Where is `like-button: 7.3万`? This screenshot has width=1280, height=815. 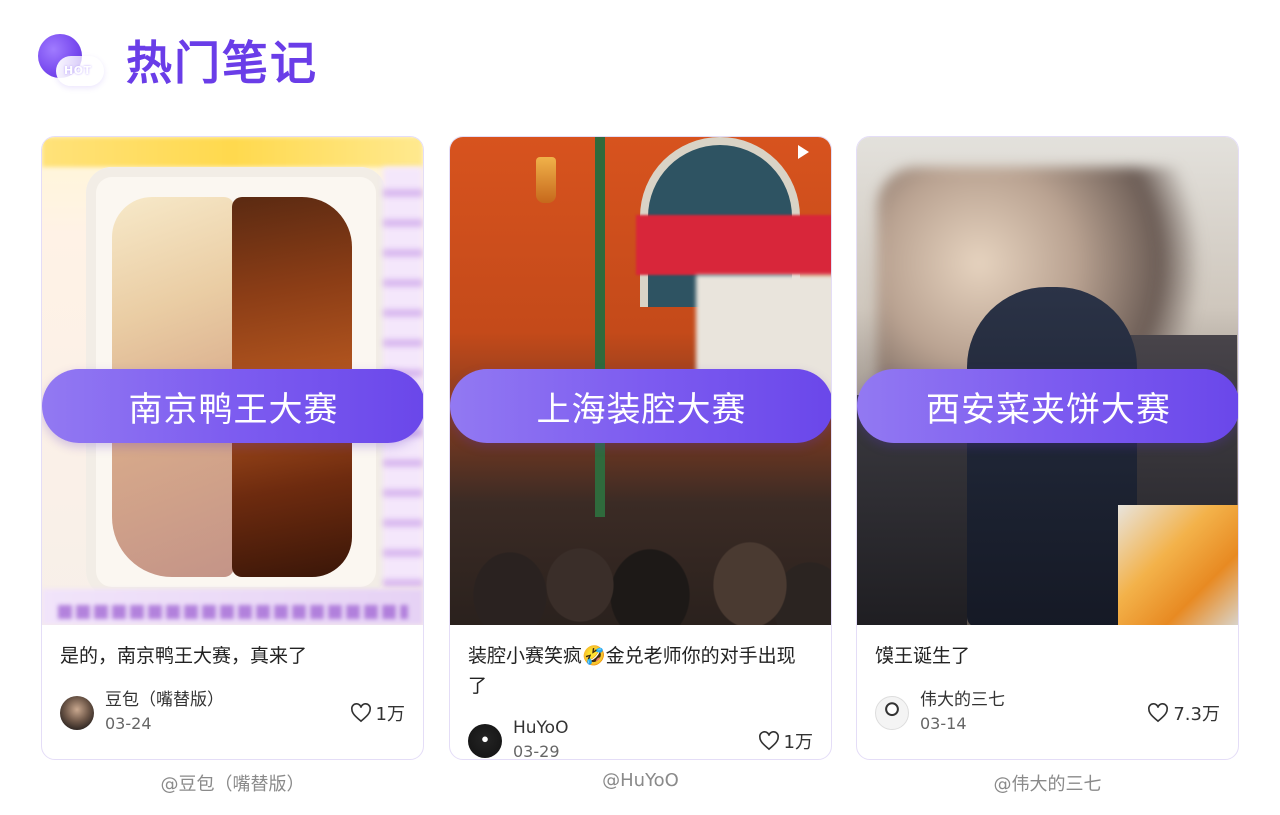 like-button: 7.3万 is located at coordinates (1183, 713).